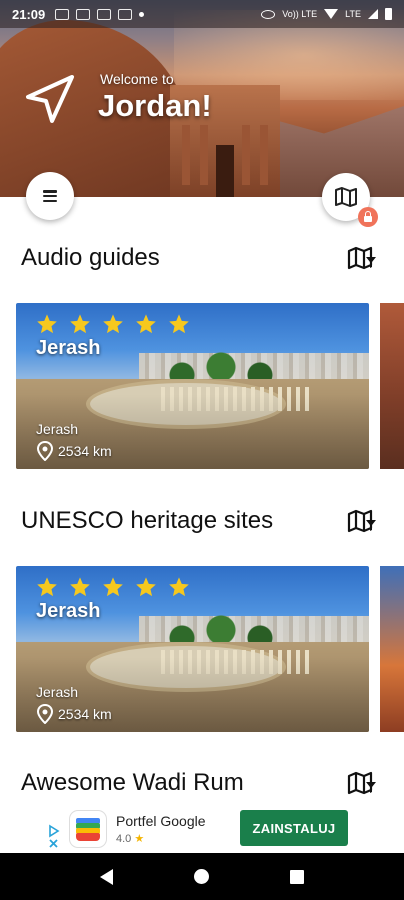 The image size is (404, 900). I want to click on system-icons: Vo)) LTE LTE, so click(326, 14).